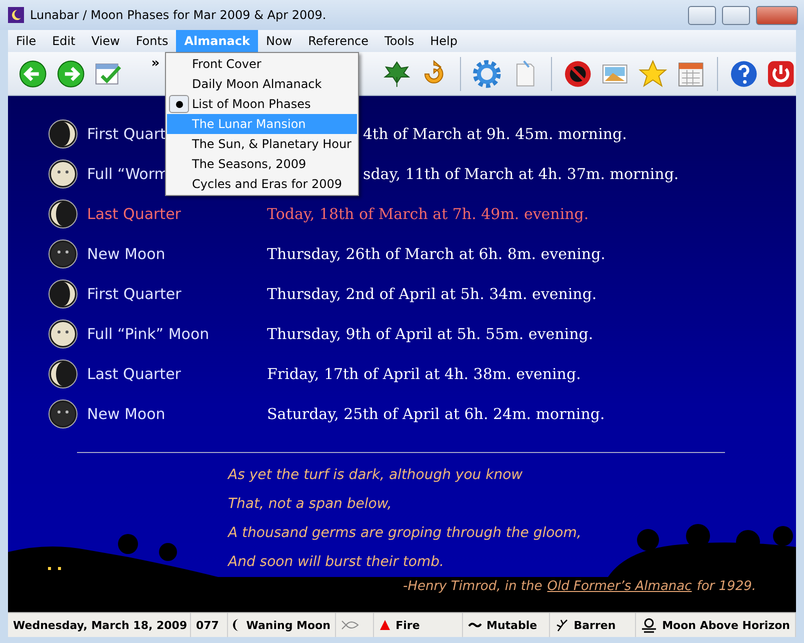 This screenshot has height=643, width=804. I want to click on menu-item: File, so click(26, 41).